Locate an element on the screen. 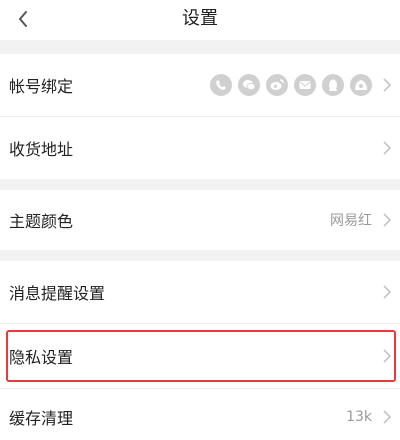 This screenshot has height=440, width=400. clear-cache-row: 缓存清理 13k is located at coordinates (200, 414).